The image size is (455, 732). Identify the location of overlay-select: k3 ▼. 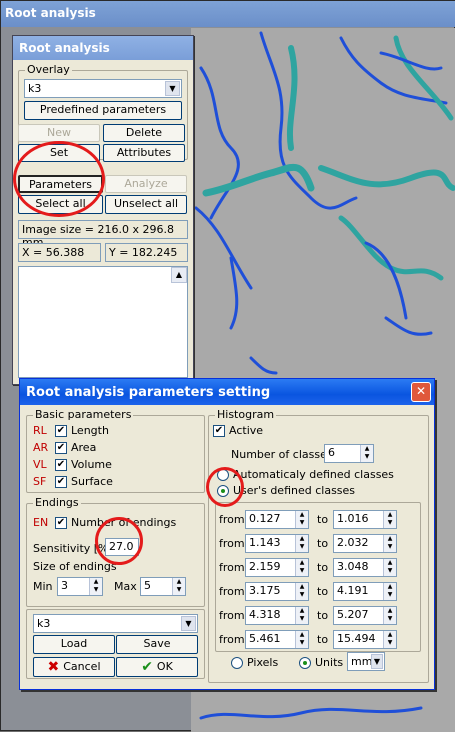
(103, 88).